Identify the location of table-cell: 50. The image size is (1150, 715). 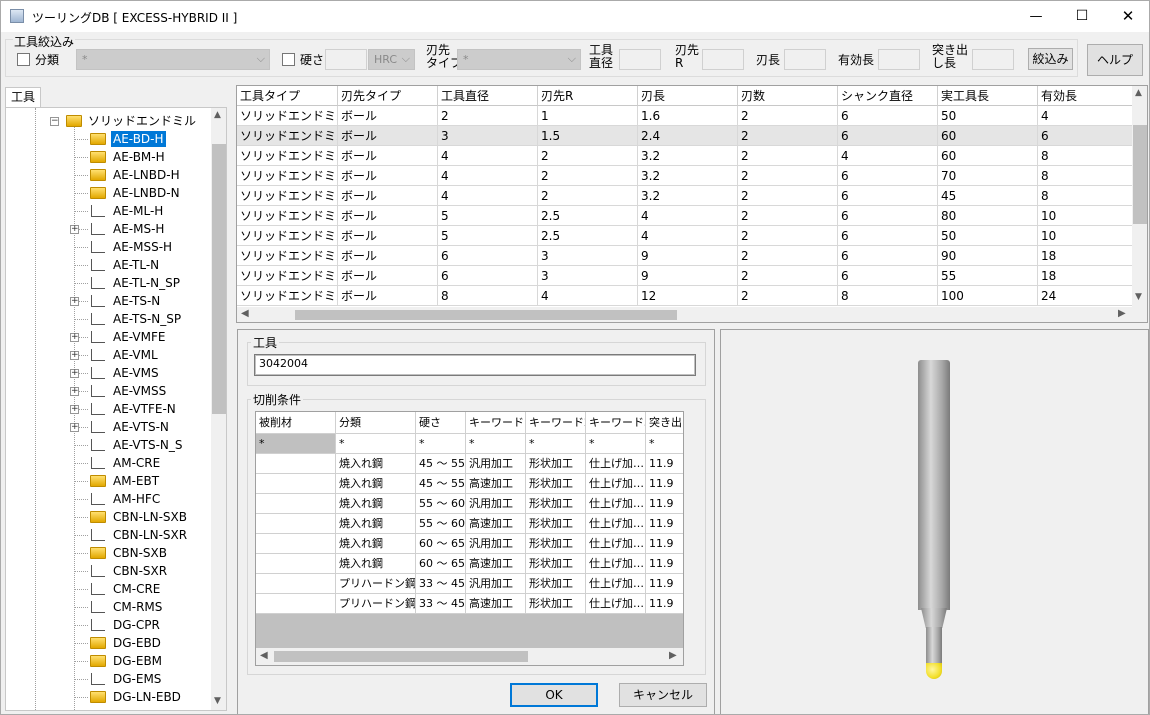
(988, 236).